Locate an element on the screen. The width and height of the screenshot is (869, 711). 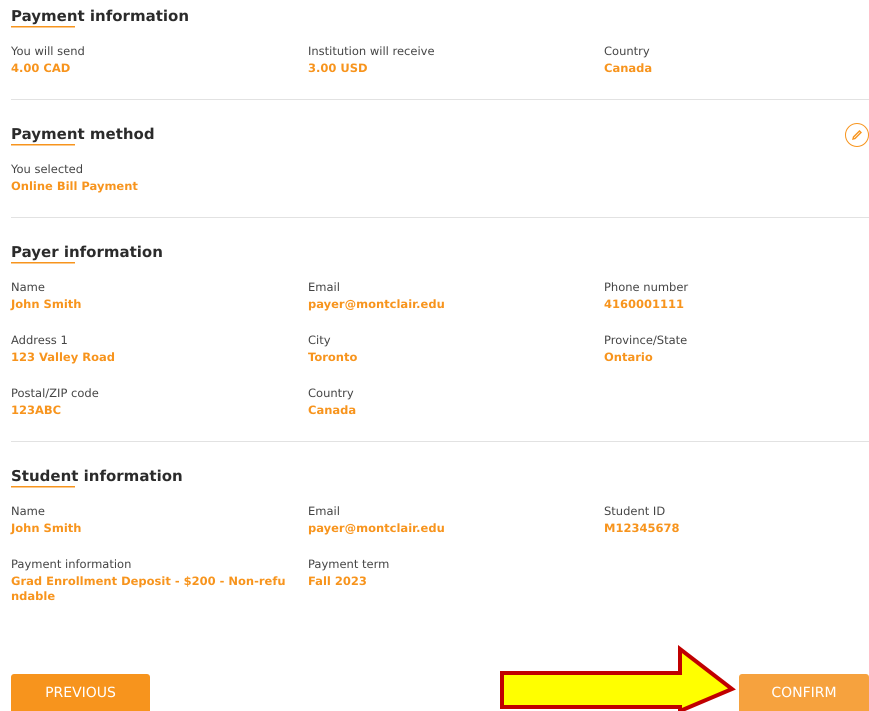
section-title: Student information is located at coordinates (97, 477).